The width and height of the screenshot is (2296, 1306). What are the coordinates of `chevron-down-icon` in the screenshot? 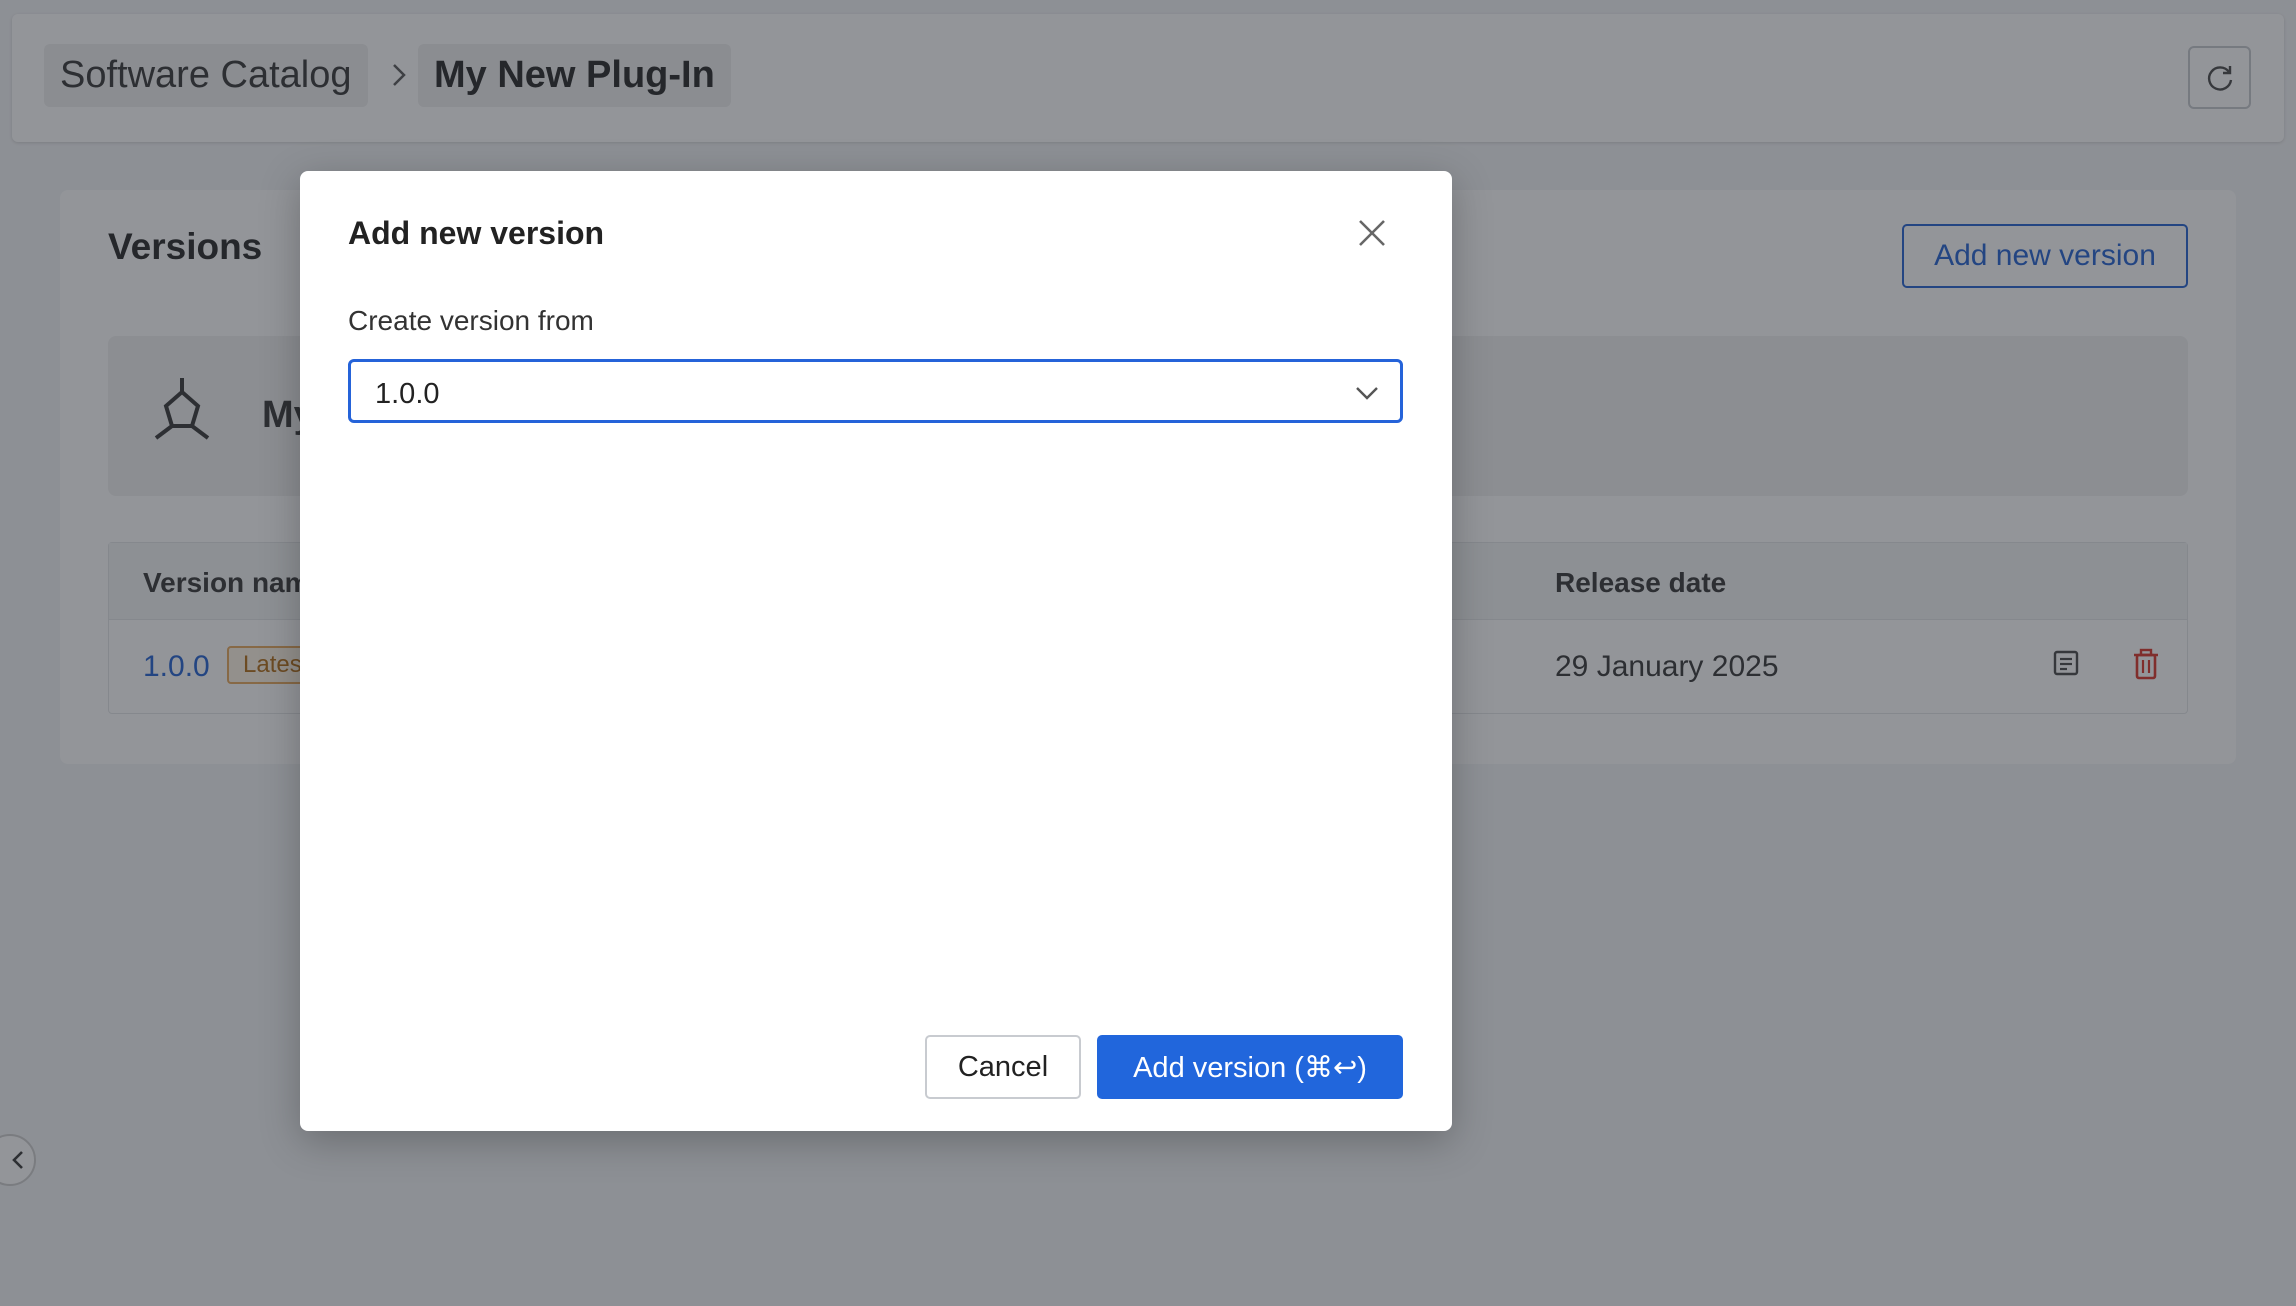 It's located at (1367, 395).